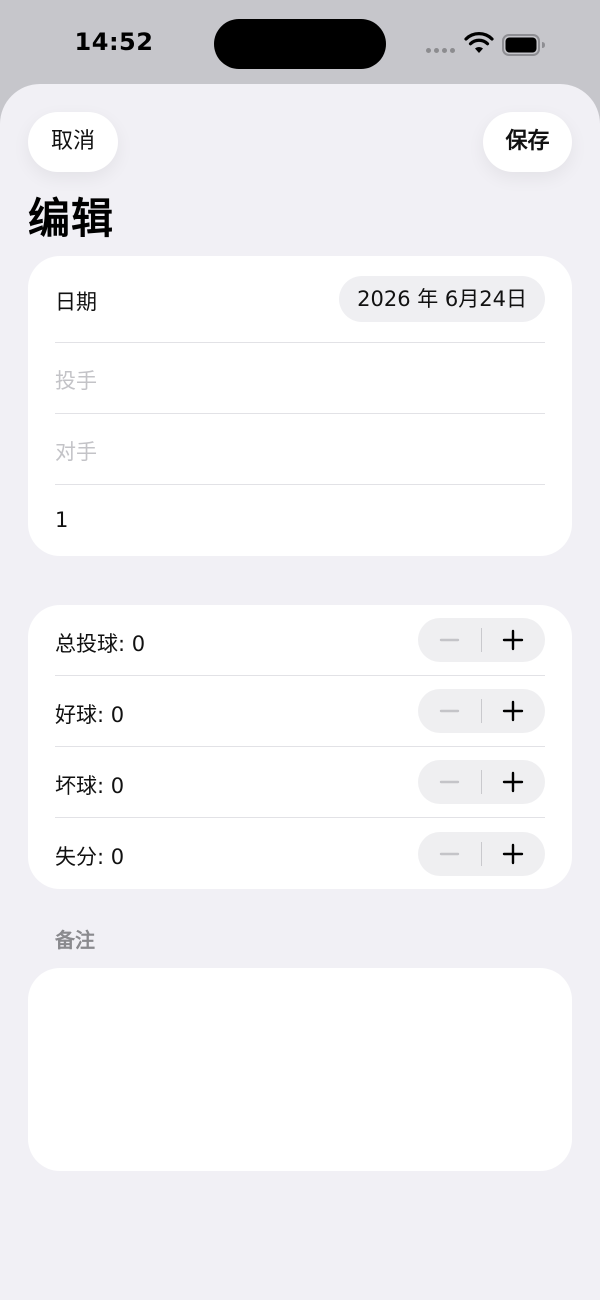 This screenshot has width=600, height=1300. I want to click on counter-label: 好球: 0, so click(90, 715).